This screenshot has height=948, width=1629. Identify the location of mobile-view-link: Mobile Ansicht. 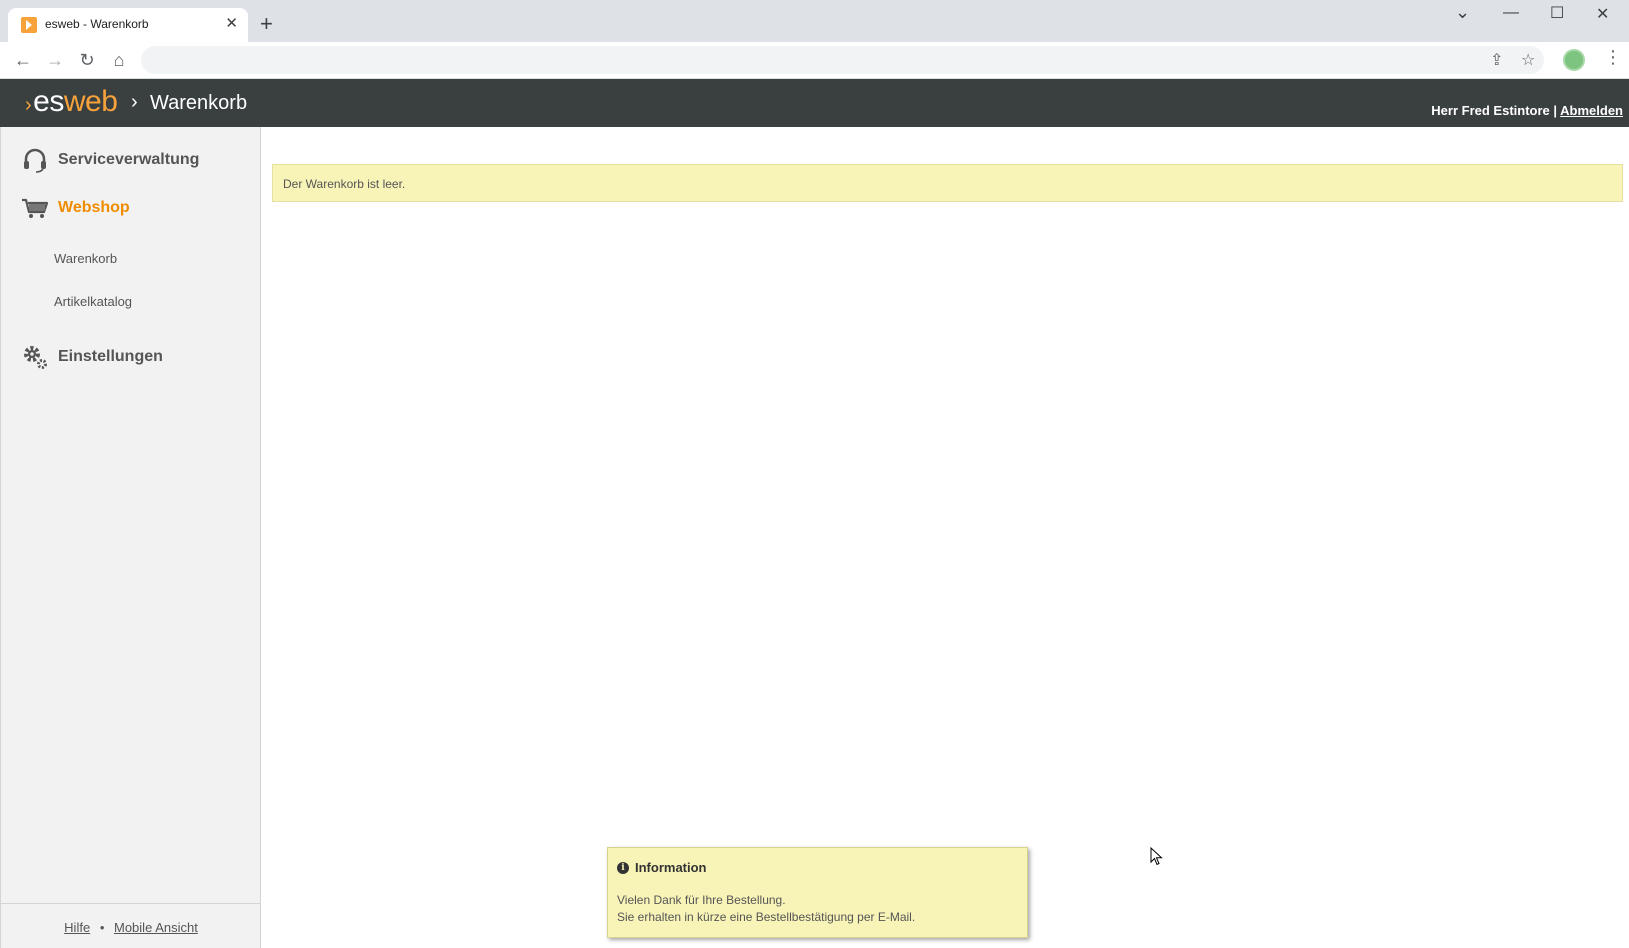
(156, 927).